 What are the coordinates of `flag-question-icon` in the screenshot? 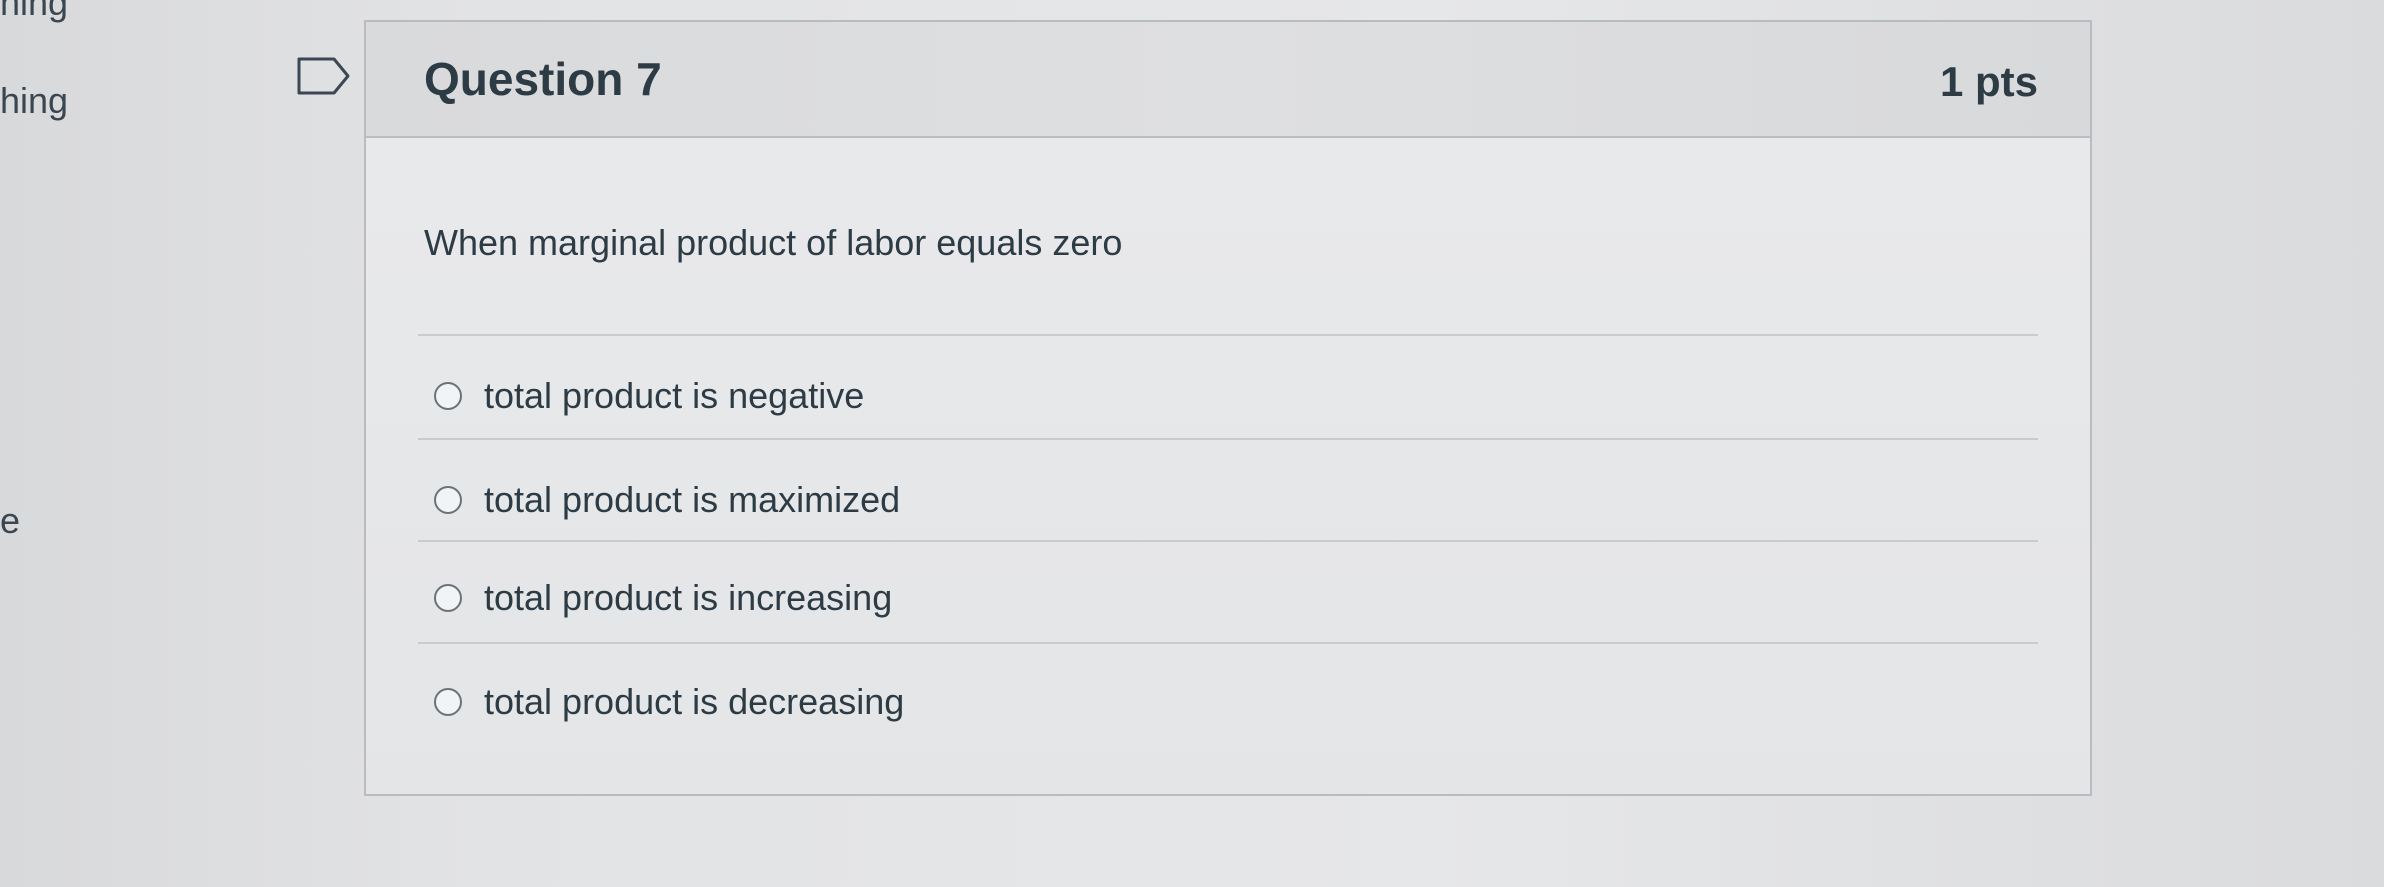 It's located at (324, 76).